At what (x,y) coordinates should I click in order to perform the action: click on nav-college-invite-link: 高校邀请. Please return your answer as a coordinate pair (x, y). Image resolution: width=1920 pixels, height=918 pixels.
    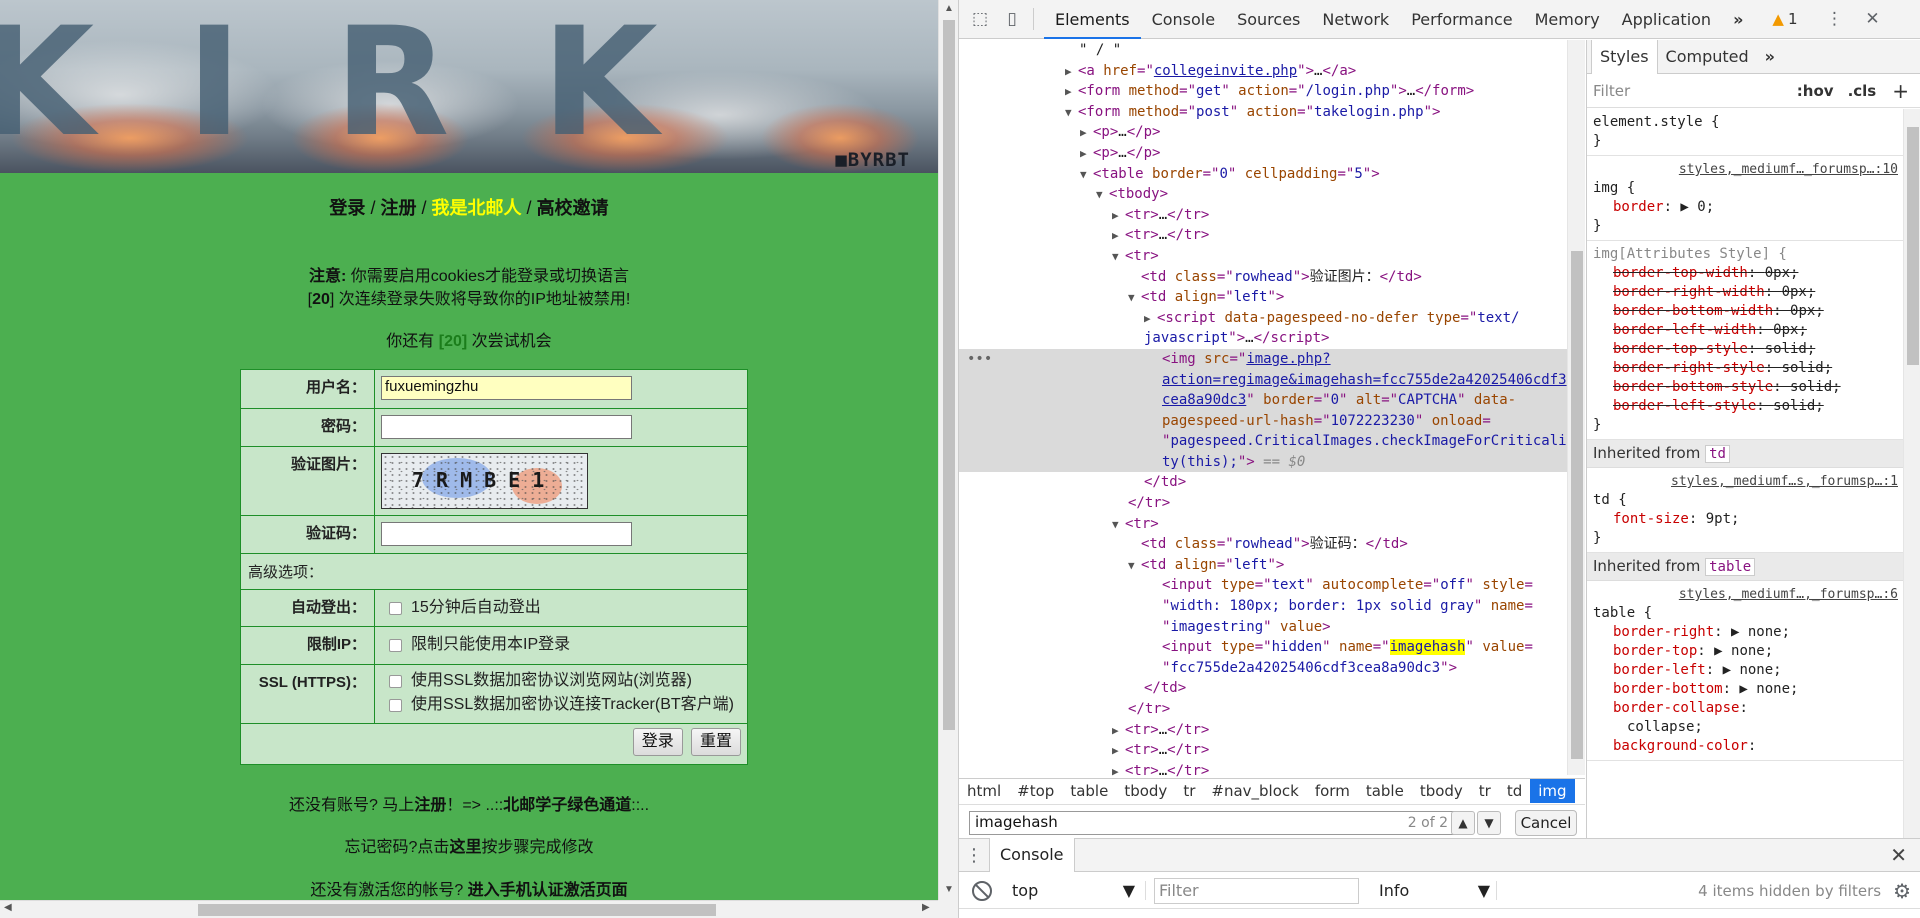
    Looking at the image, I should click on (573, 208).